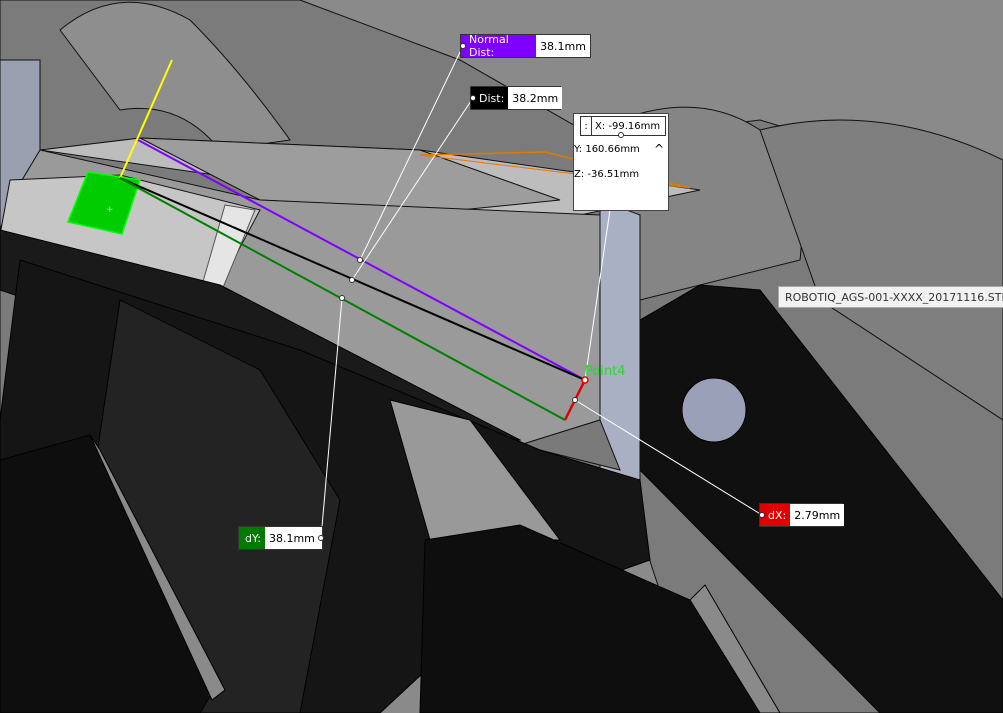 Image resolution: width=1003 pixels, height=713 pixels. Describe the element at coordinates (605, 371) in the screenshot. I see `point-label: Point4` at that location.